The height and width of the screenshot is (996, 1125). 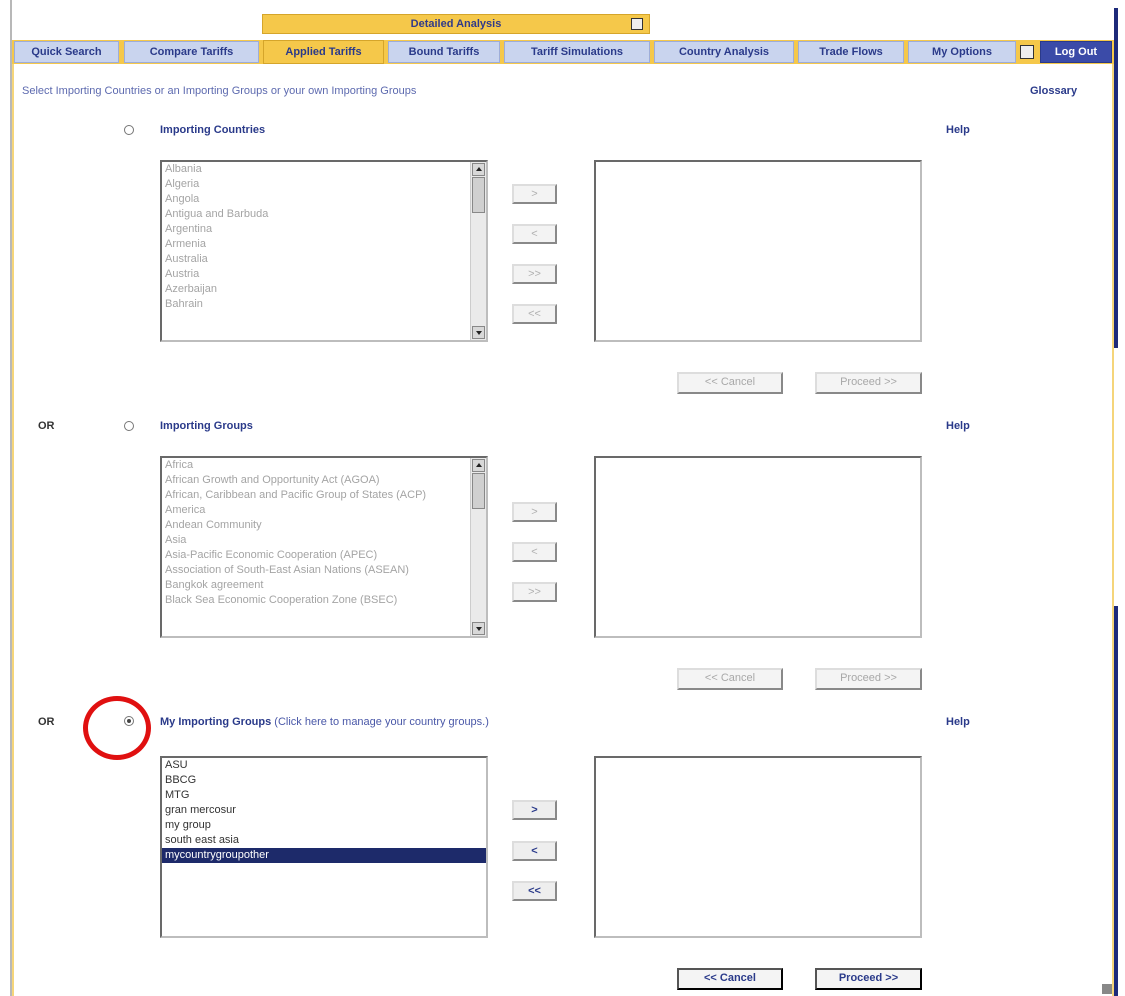 What do you see at coordinates (724, 52) in the screenshot?
I see `tab-country-analysis: Country Analysis` at bounding box center [724, 52].